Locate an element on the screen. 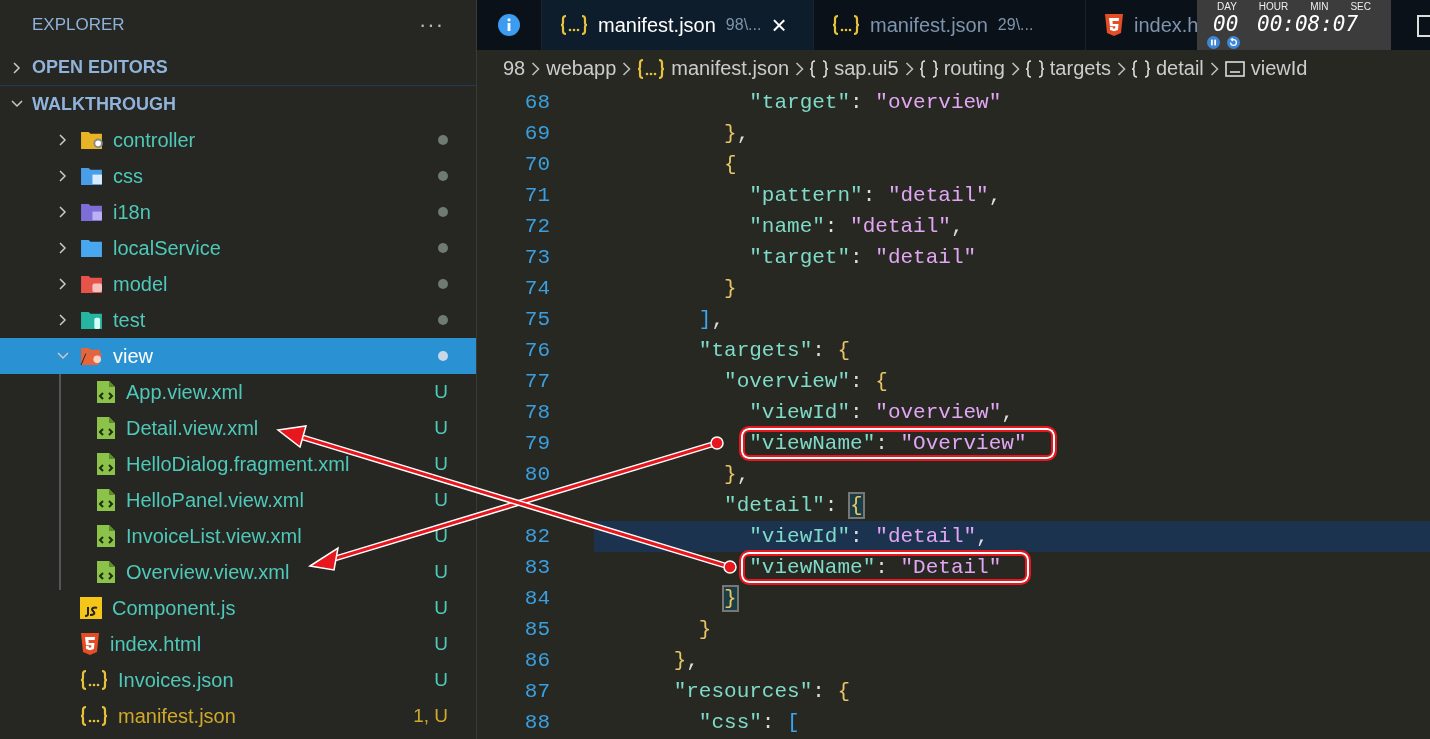 Image resolution: width=1430 pixels, height=739 pixels. breadcrumb-item: routing is located at coordinates (962, 68).